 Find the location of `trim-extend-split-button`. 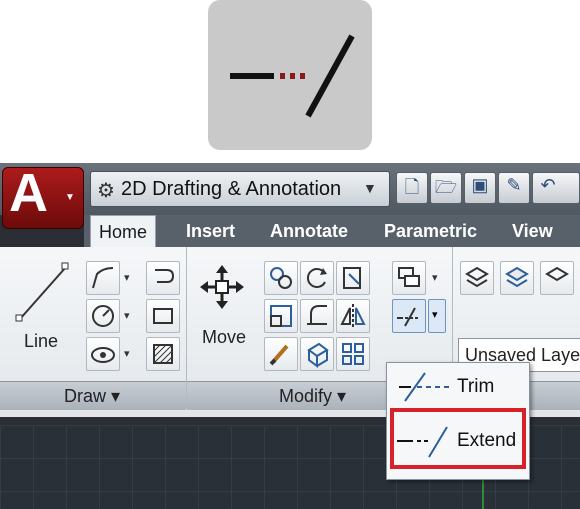

trim-extend-split-button is located at coordinates (409, 316).